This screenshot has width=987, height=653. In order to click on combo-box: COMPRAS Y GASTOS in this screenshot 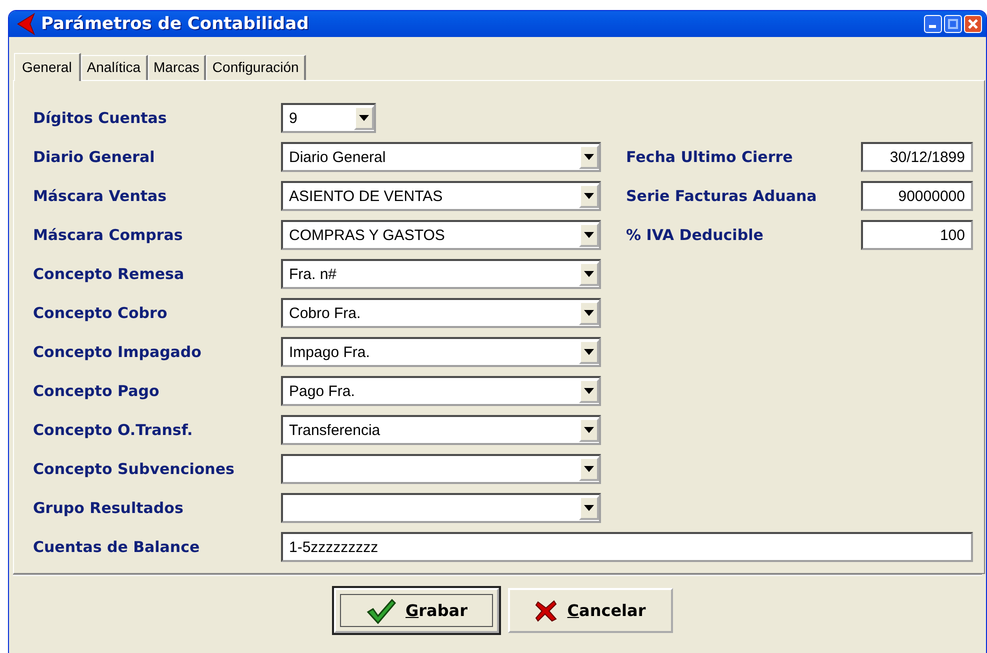, I will do `click(441, 235)`.